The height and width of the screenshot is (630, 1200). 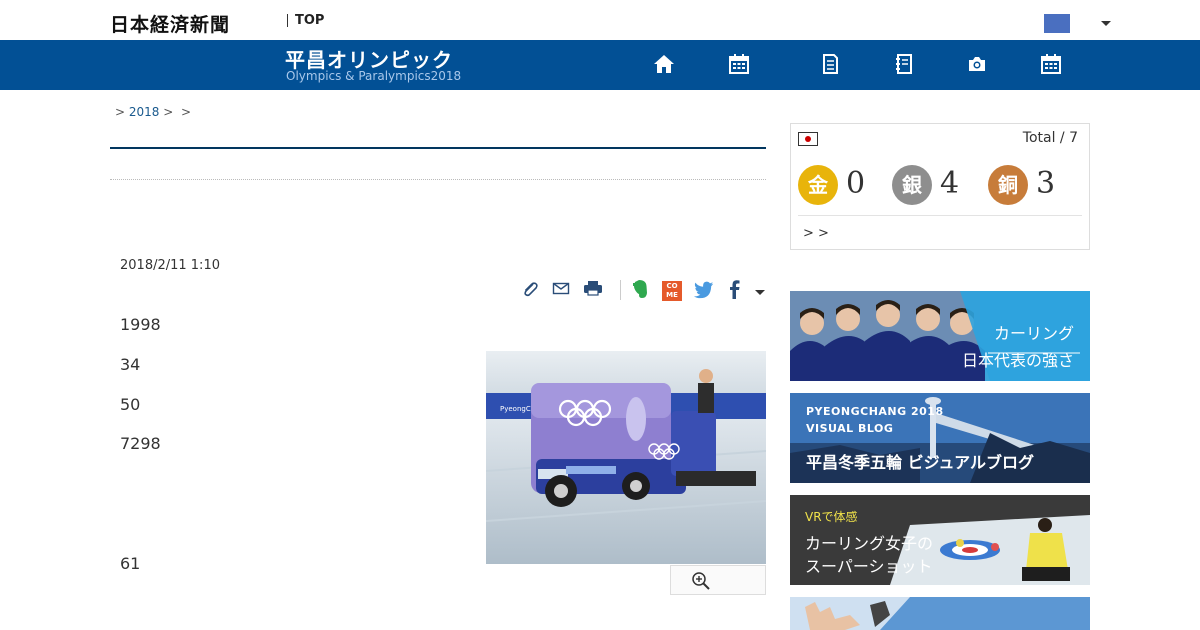 What do you see at coordinates (760, 292) in the screenshot?
I see `share-more-chevron-icon` at bounding box center [760, 292].